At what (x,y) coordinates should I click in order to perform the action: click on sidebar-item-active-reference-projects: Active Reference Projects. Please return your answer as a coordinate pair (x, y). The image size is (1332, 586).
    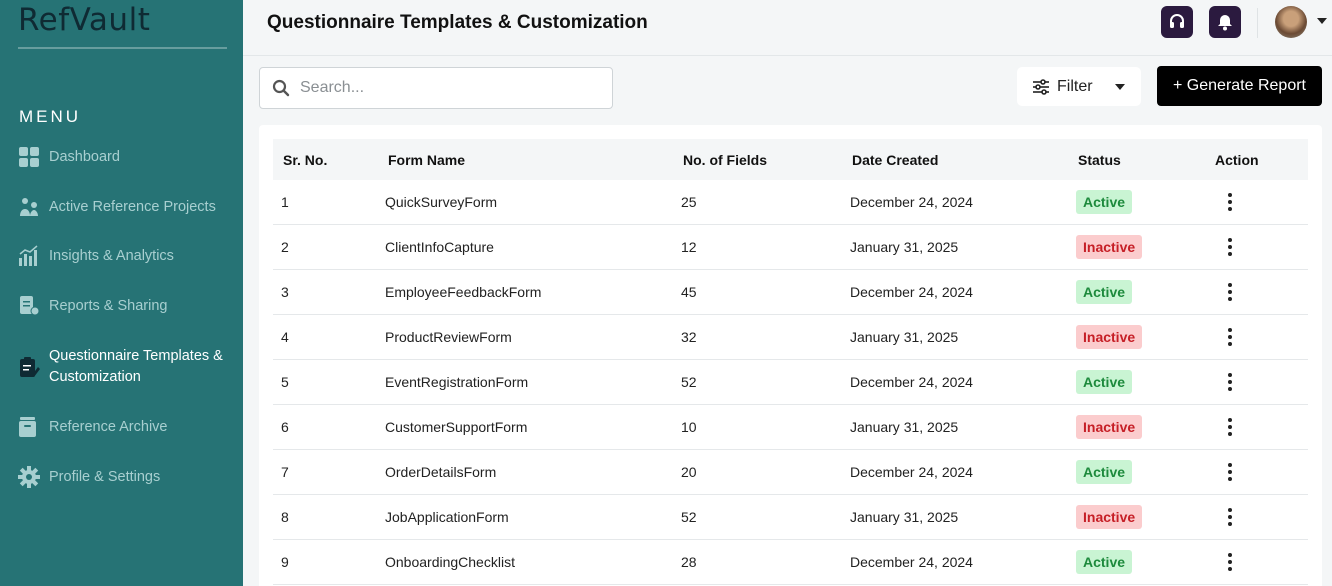
    Looking at the image, I should click on (117, 207).